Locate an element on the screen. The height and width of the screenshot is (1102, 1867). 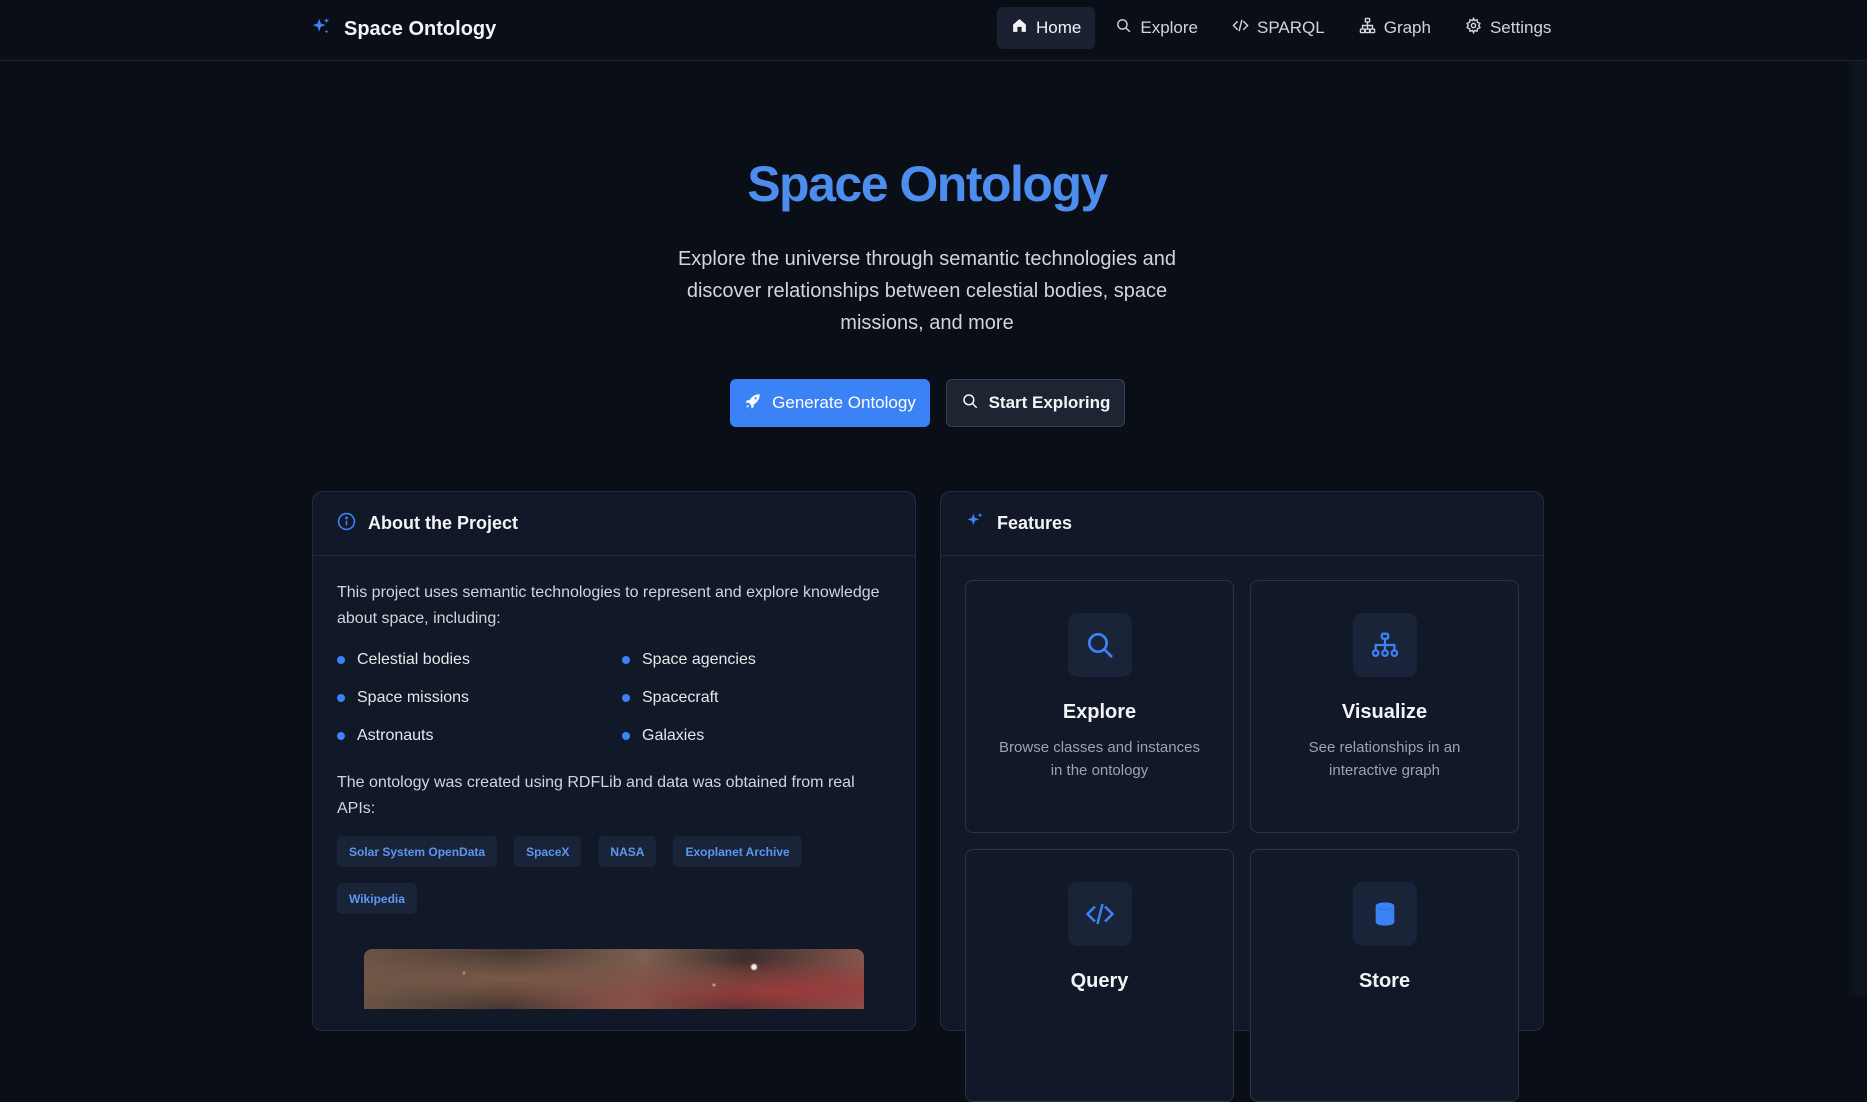
brand: Space Ontology is located at coordinates (403, 29).